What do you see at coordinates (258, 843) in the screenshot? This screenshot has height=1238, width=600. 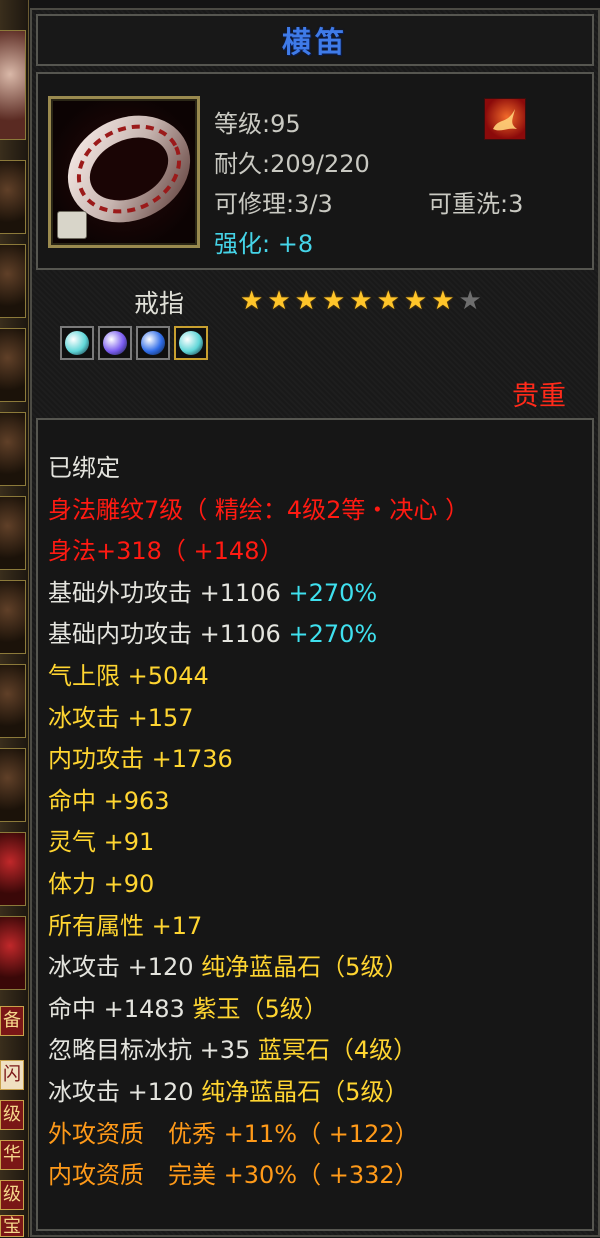 I see `attribute-line: 灵气 +91` at bounding box center [258, 843].